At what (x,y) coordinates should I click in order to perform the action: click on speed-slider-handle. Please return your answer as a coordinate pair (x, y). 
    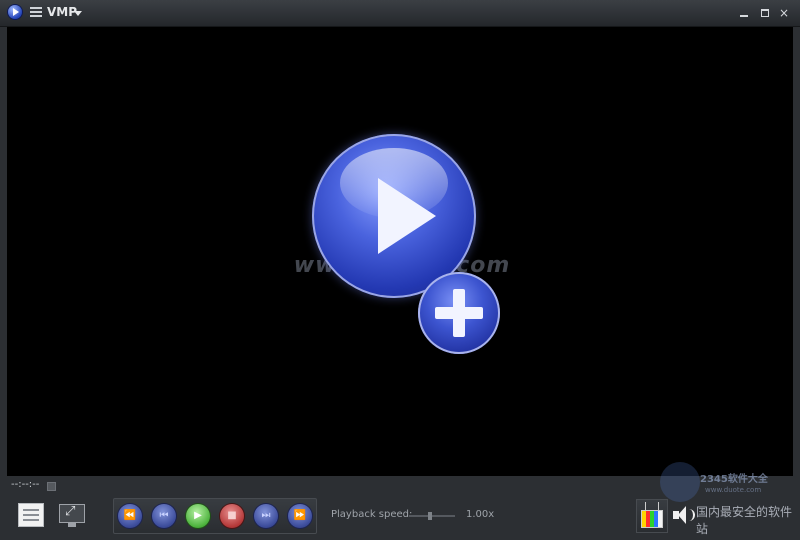
    Looking at the image, I should click on (430, 516).